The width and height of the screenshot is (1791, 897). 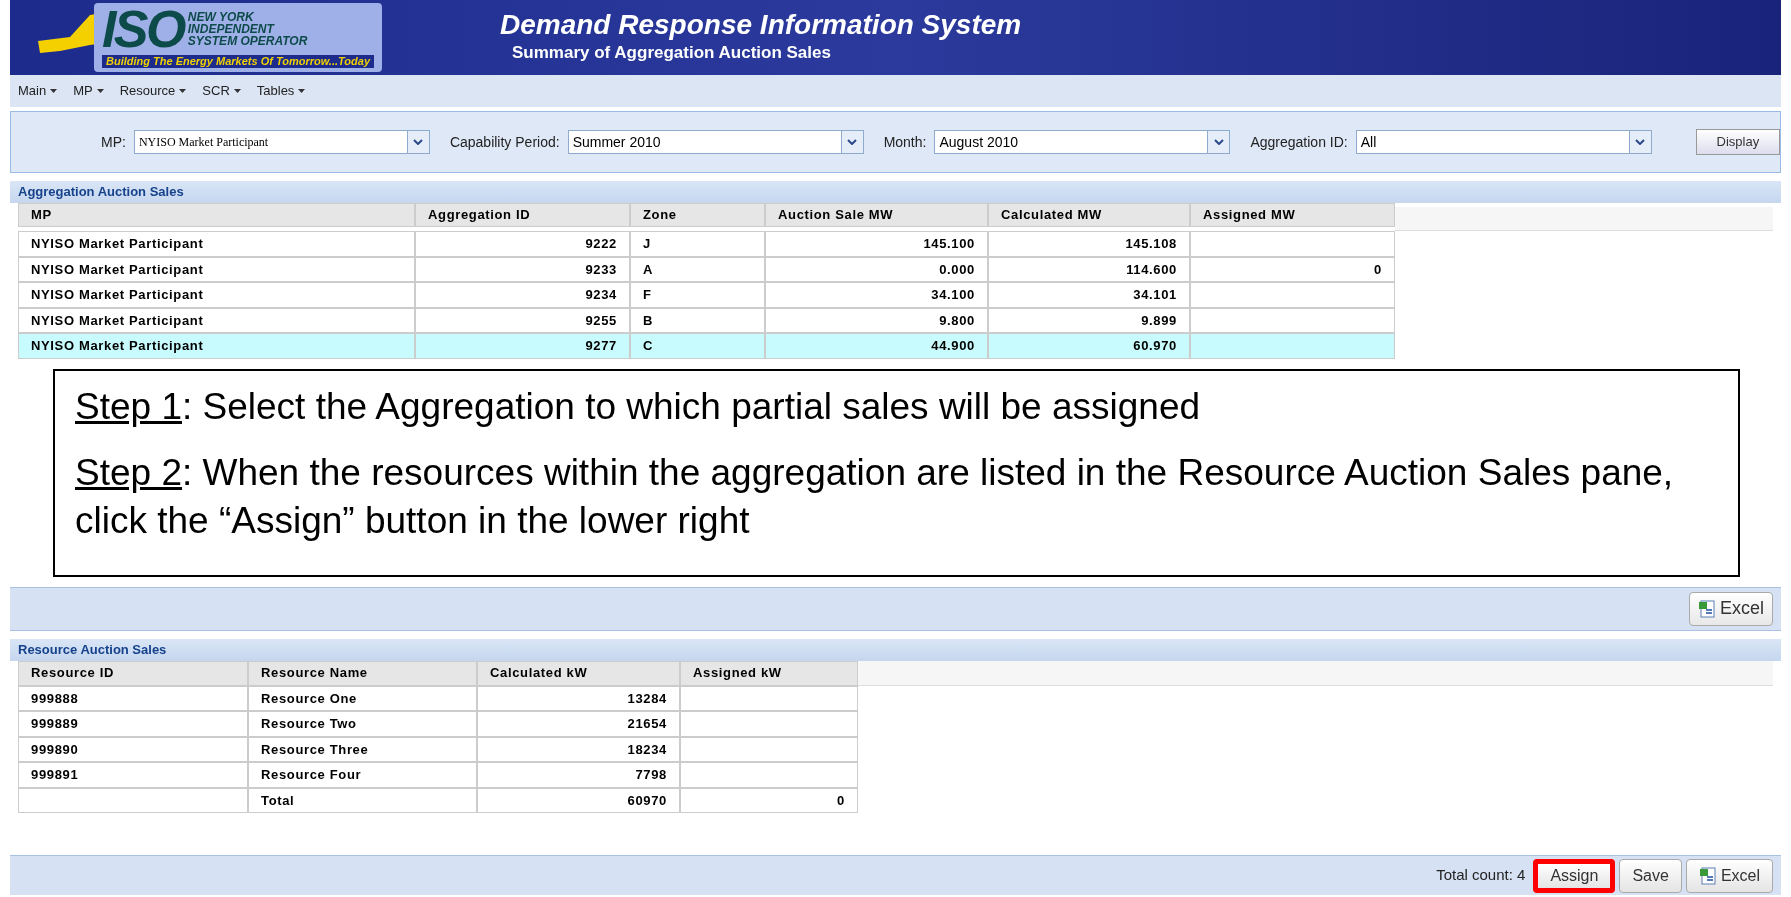 I want to click on table-cell-text: 114.600, so click(x=1151, y=269).